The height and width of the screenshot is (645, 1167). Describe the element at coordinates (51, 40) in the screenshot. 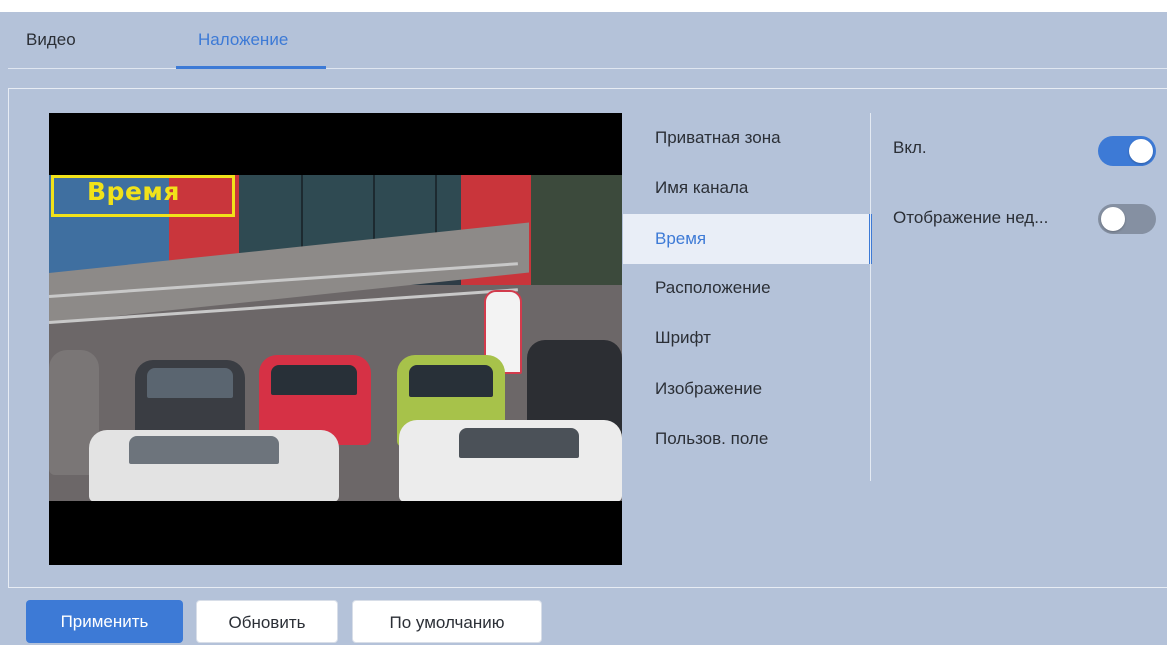

I see `tab-video: Видео` at that location.